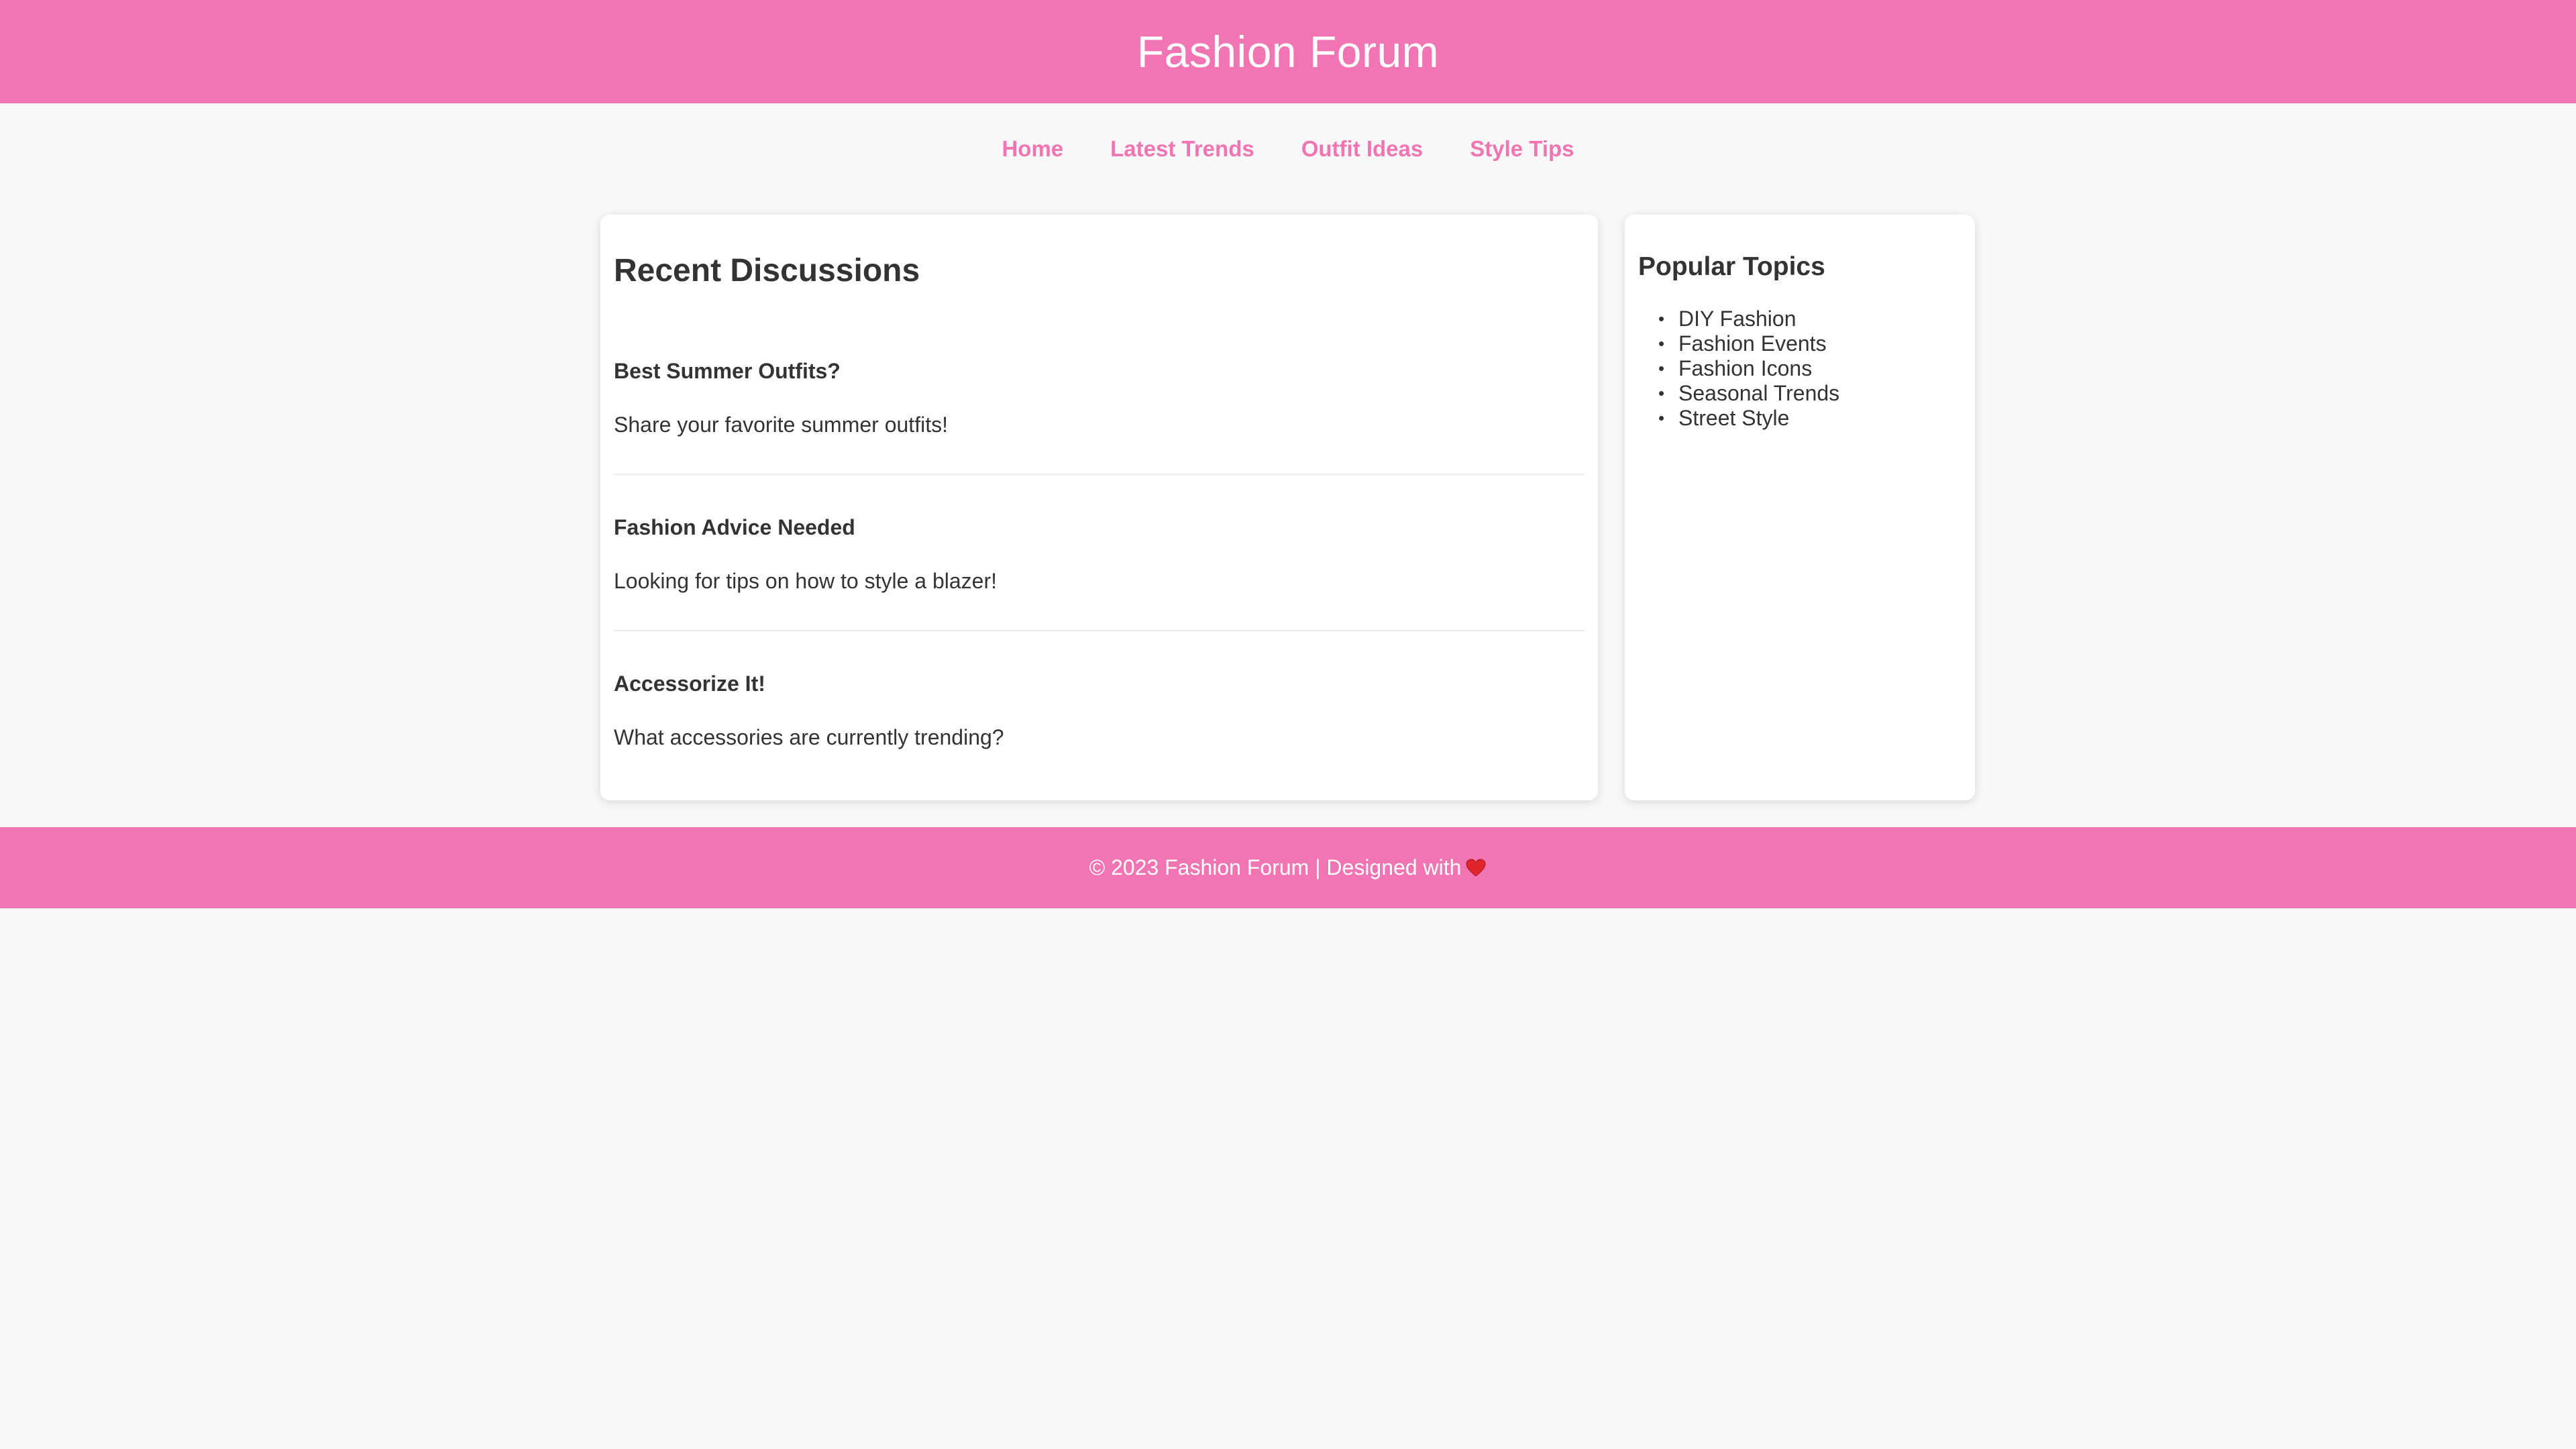  What do you see at coordinates (1737, 319) in the screenshot?
I see `topic-label: DIY Fashion` at bounding box center [1737, 319].